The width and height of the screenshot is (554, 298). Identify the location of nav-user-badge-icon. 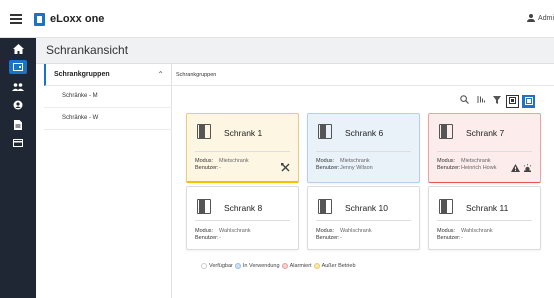
(18, 105).